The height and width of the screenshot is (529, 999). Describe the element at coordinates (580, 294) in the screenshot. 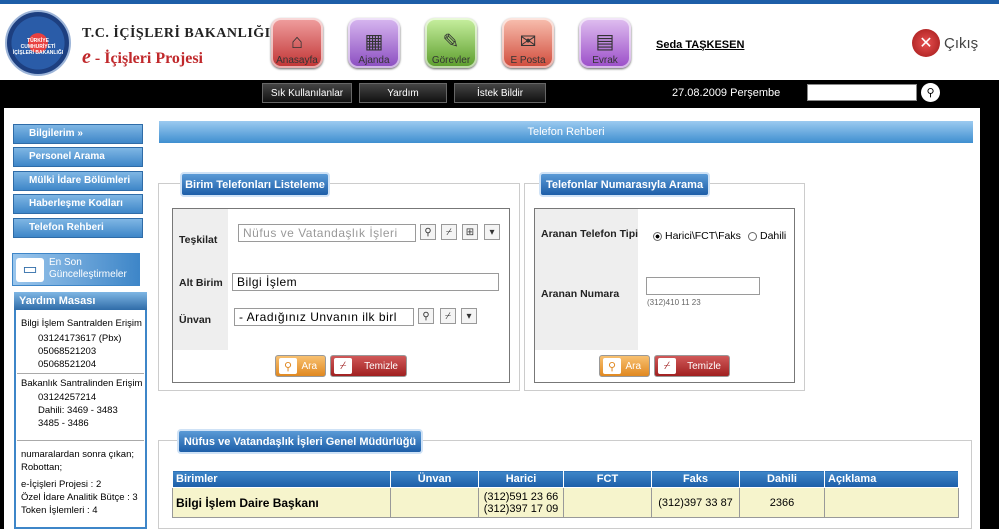

I see `phone-number-label: Aranan Numara` at that location.